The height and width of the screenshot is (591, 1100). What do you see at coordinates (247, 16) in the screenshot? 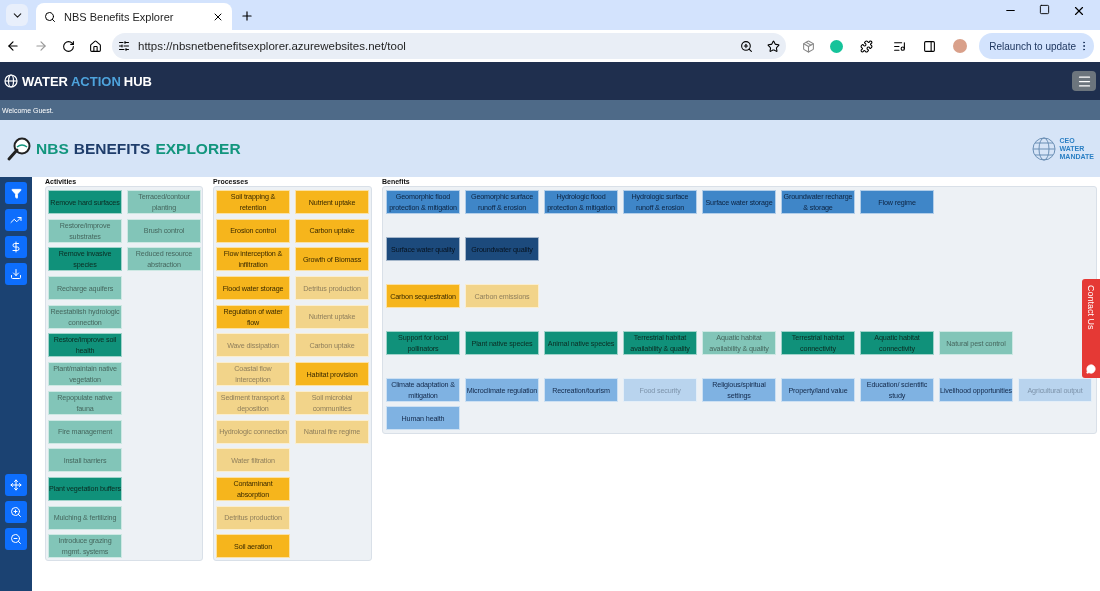
I see `new-tab-icon` at bounding box center [247, 16].